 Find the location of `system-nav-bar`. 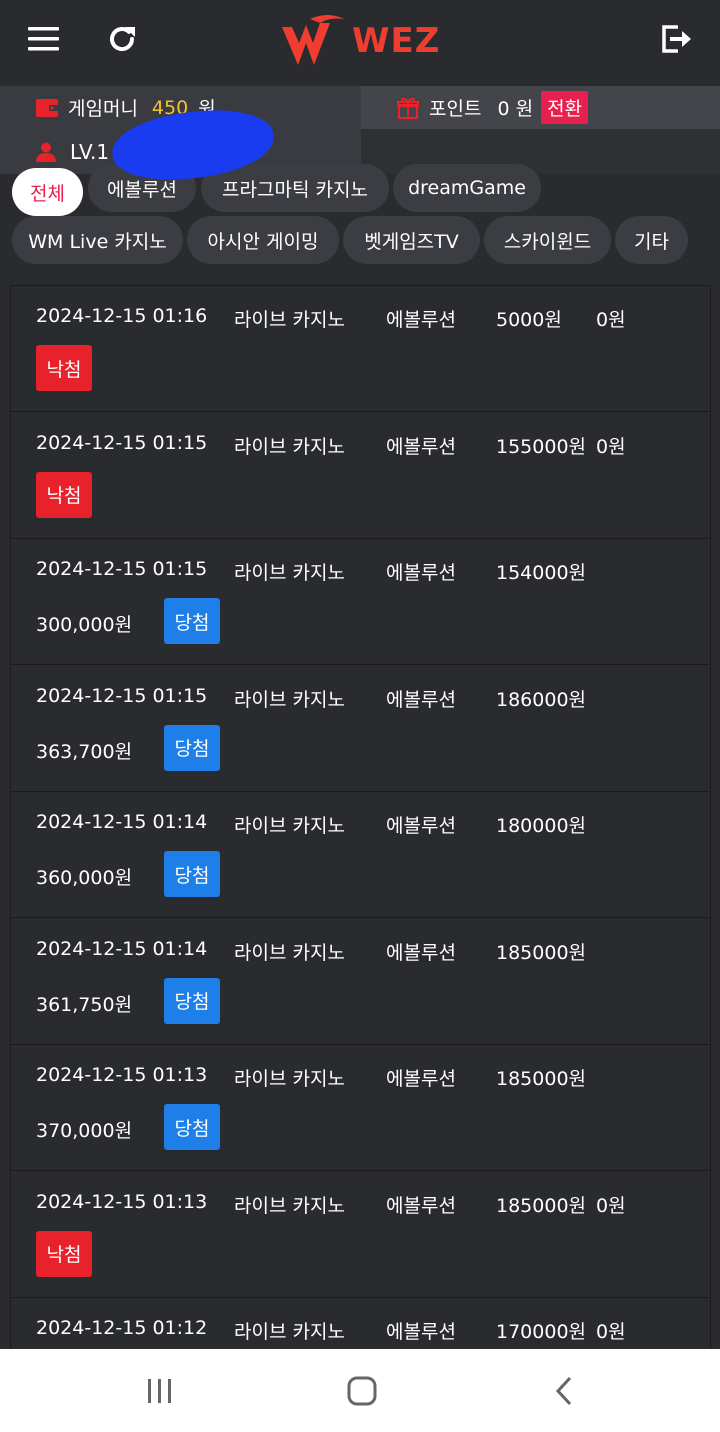

system-nav-bar is located at coordinates (360, 1390).